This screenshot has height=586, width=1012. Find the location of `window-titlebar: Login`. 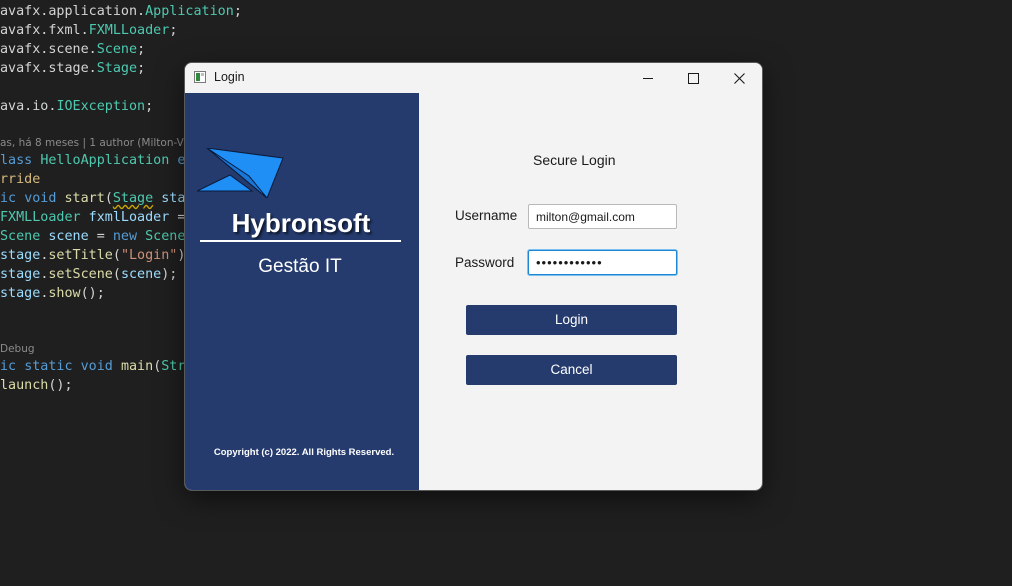

window-titlebar: Login is located at coordinates (473, 78).